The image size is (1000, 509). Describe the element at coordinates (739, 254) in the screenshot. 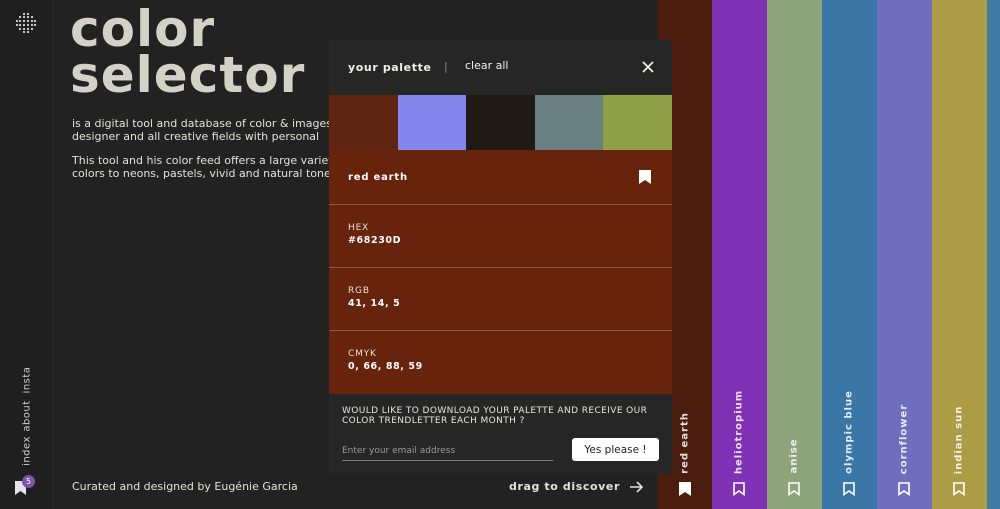

I see `color-strip: heliotropium` at that location.